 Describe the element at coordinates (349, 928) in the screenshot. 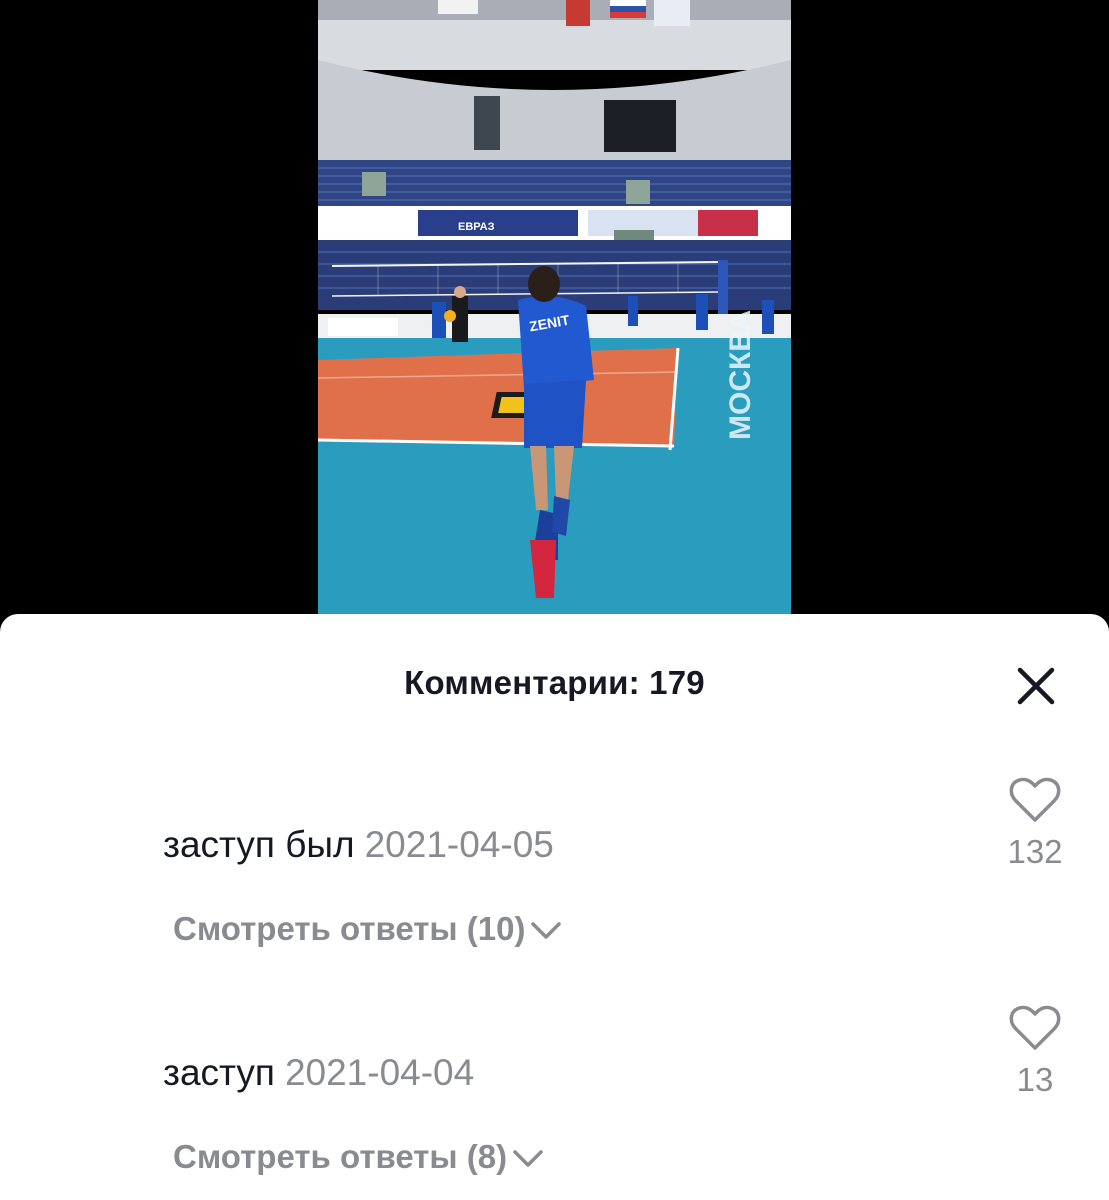

I see `view-replies-label: Смотреть ответы (10)` at that location.